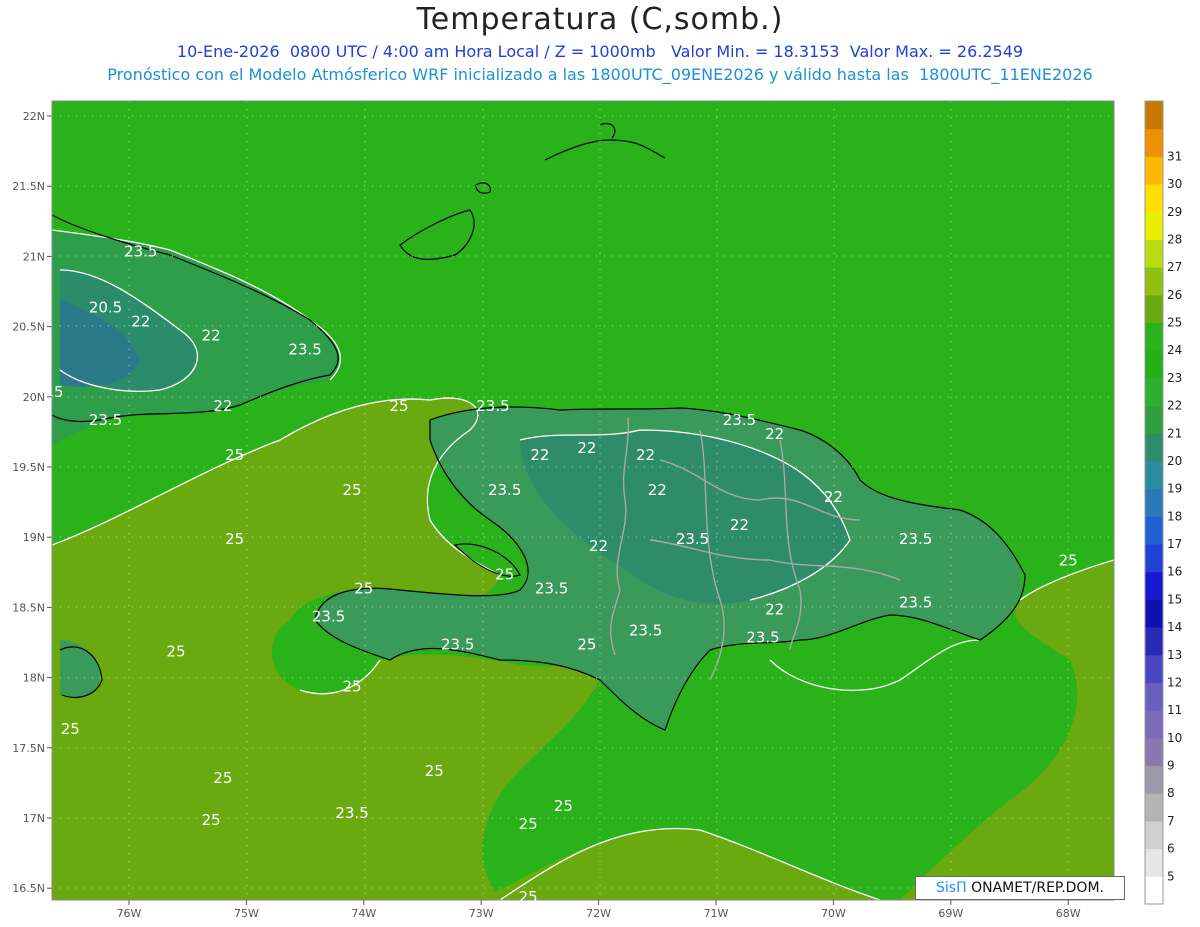 This screenshot has width=1200, height=927. I want to click on colorbar-label: 8, so click(1171, 793).